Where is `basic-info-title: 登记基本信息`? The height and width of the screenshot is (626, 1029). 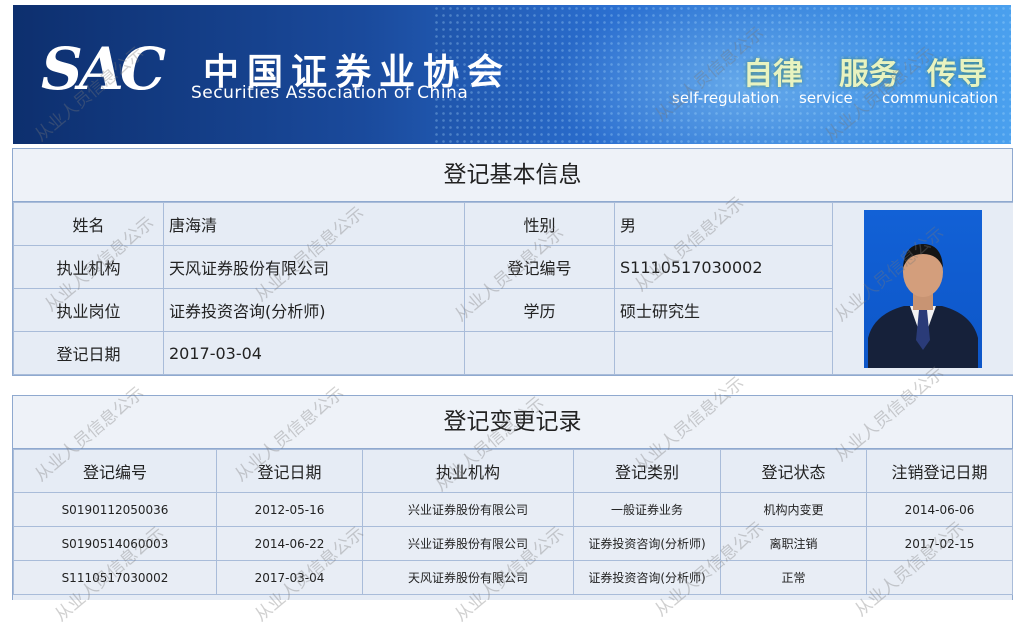
basic-info-title: 登记基本信息 is located at coordinates (512, 175).